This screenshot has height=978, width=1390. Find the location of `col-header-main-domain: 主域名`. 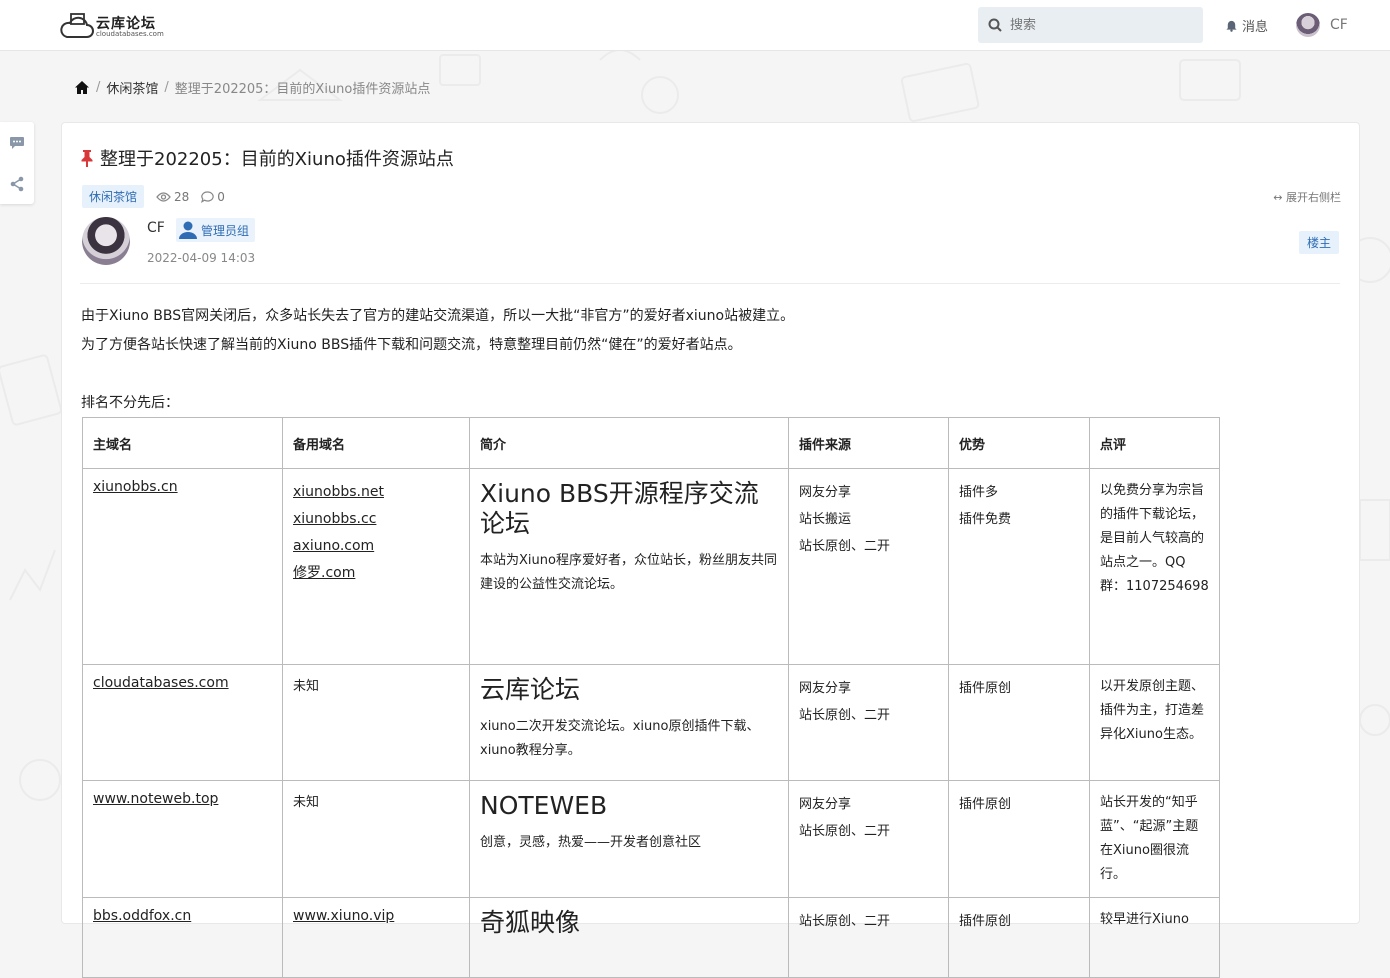

col-header-main-domain: 主域名 is located at coordinates (182, 443).